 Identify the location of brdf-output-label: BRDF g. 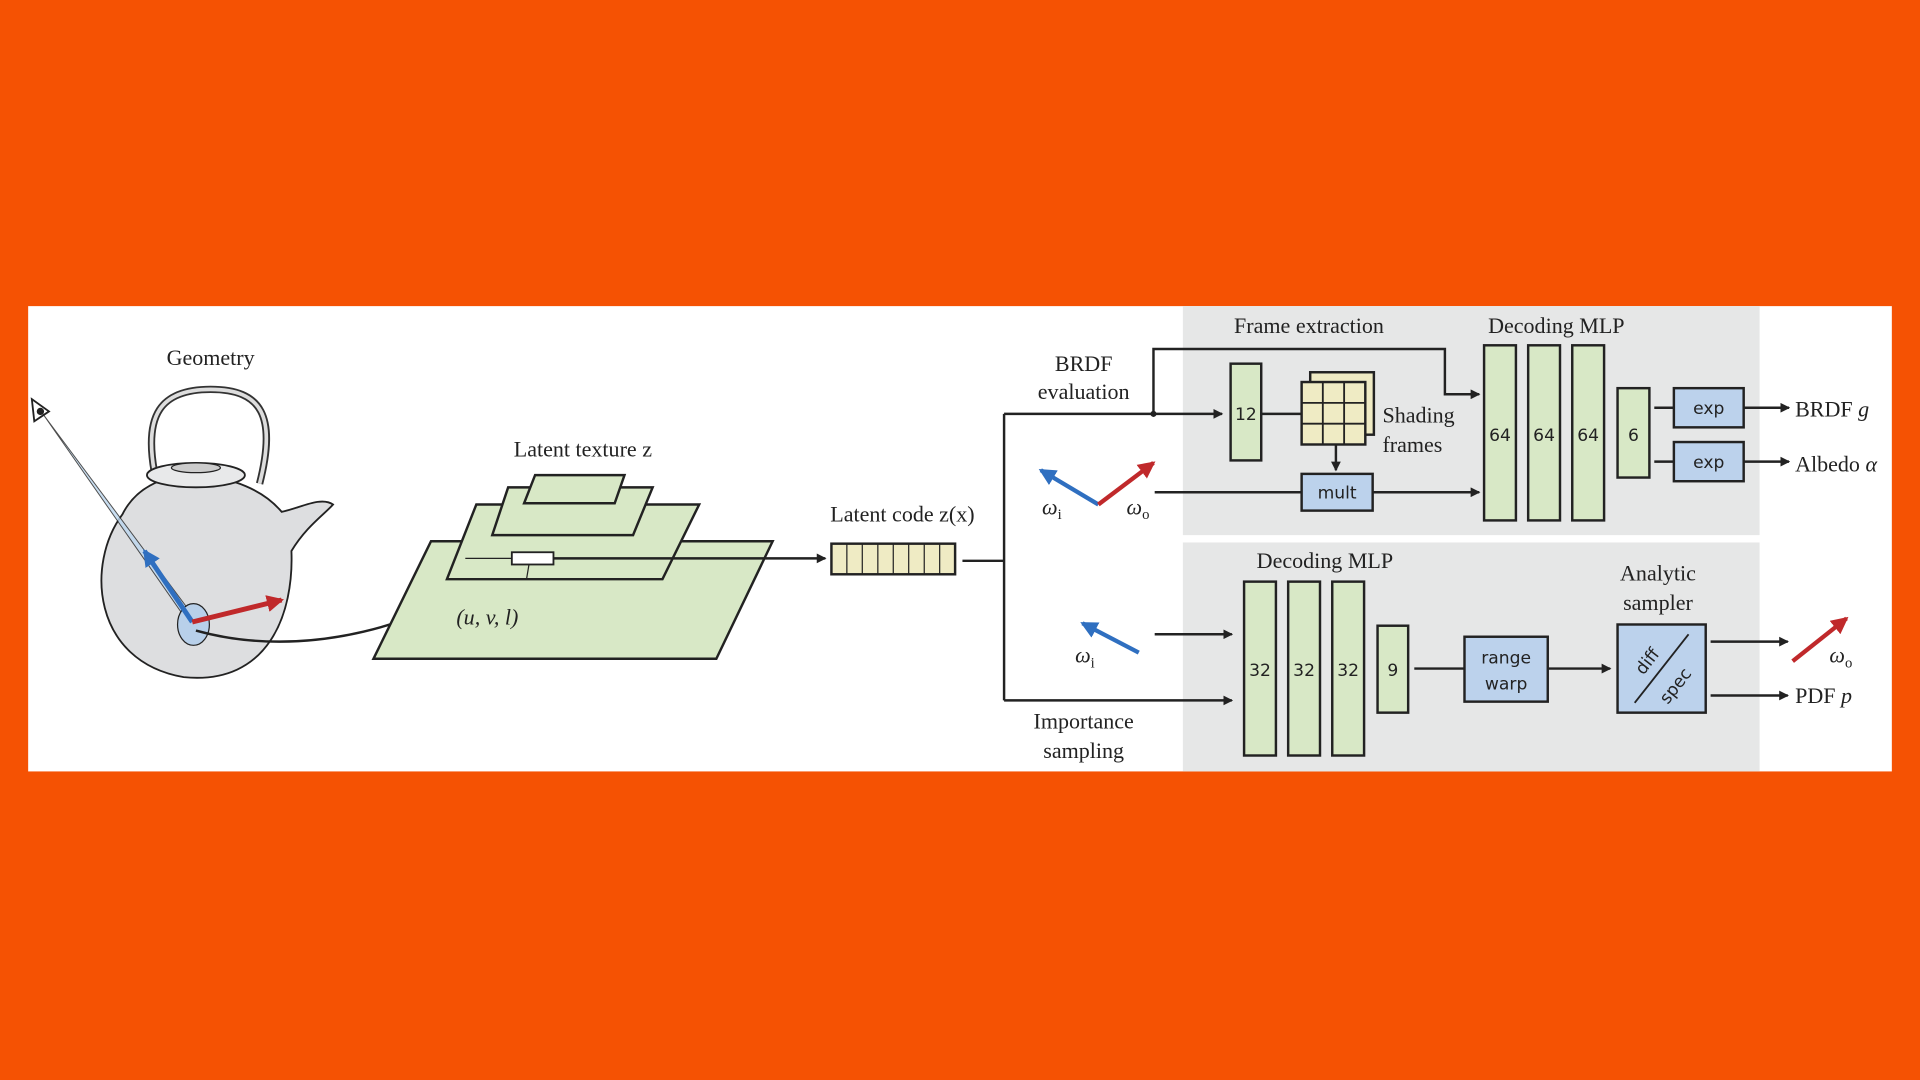
(1832, 408).